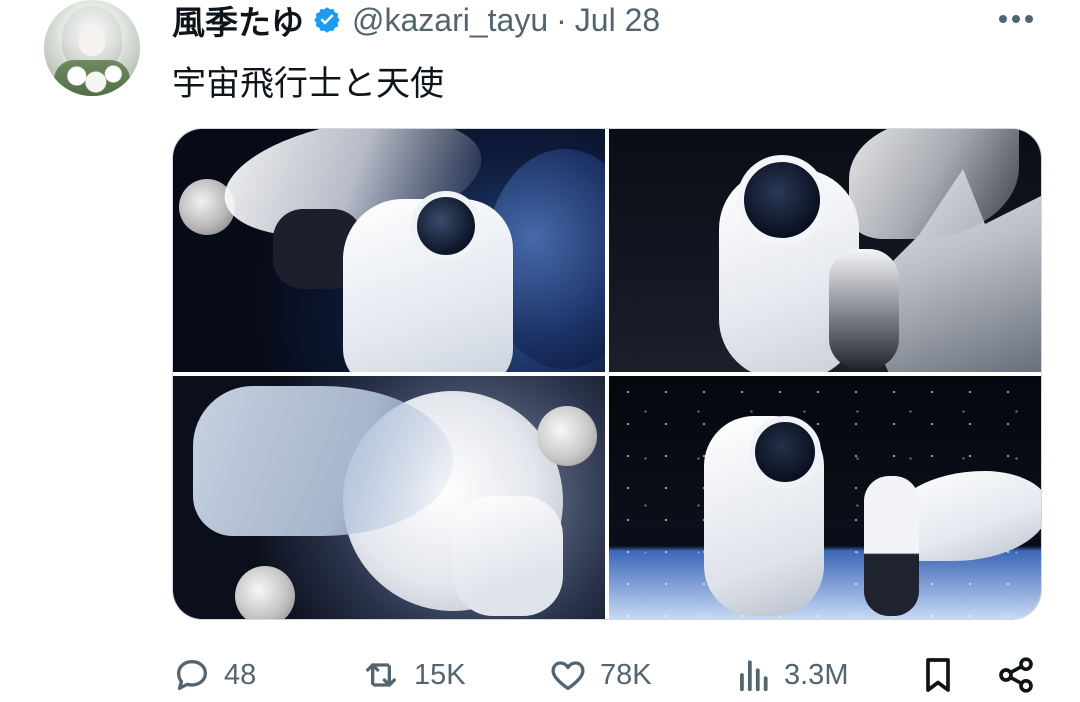  I want to click on tweet-header: 風季たゆ @kazari_tayu · Jul 28, so click(416, 21).